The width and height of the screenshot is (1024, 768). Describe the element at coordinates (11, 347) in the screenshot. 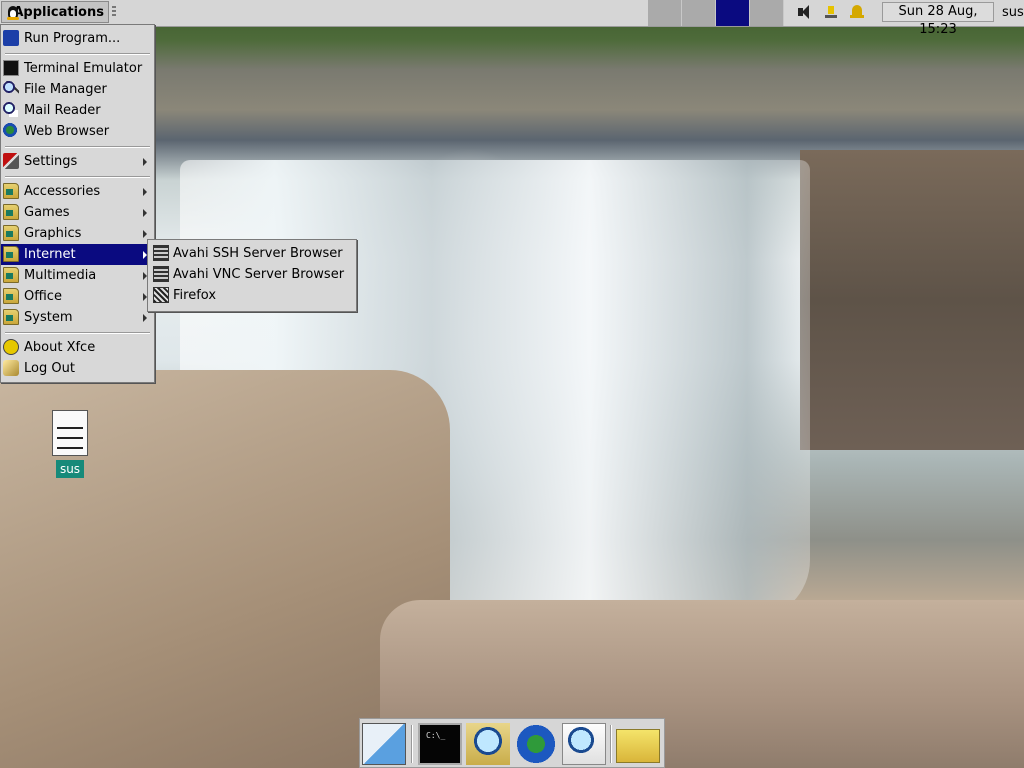

I see `smiley-icon` at that location.